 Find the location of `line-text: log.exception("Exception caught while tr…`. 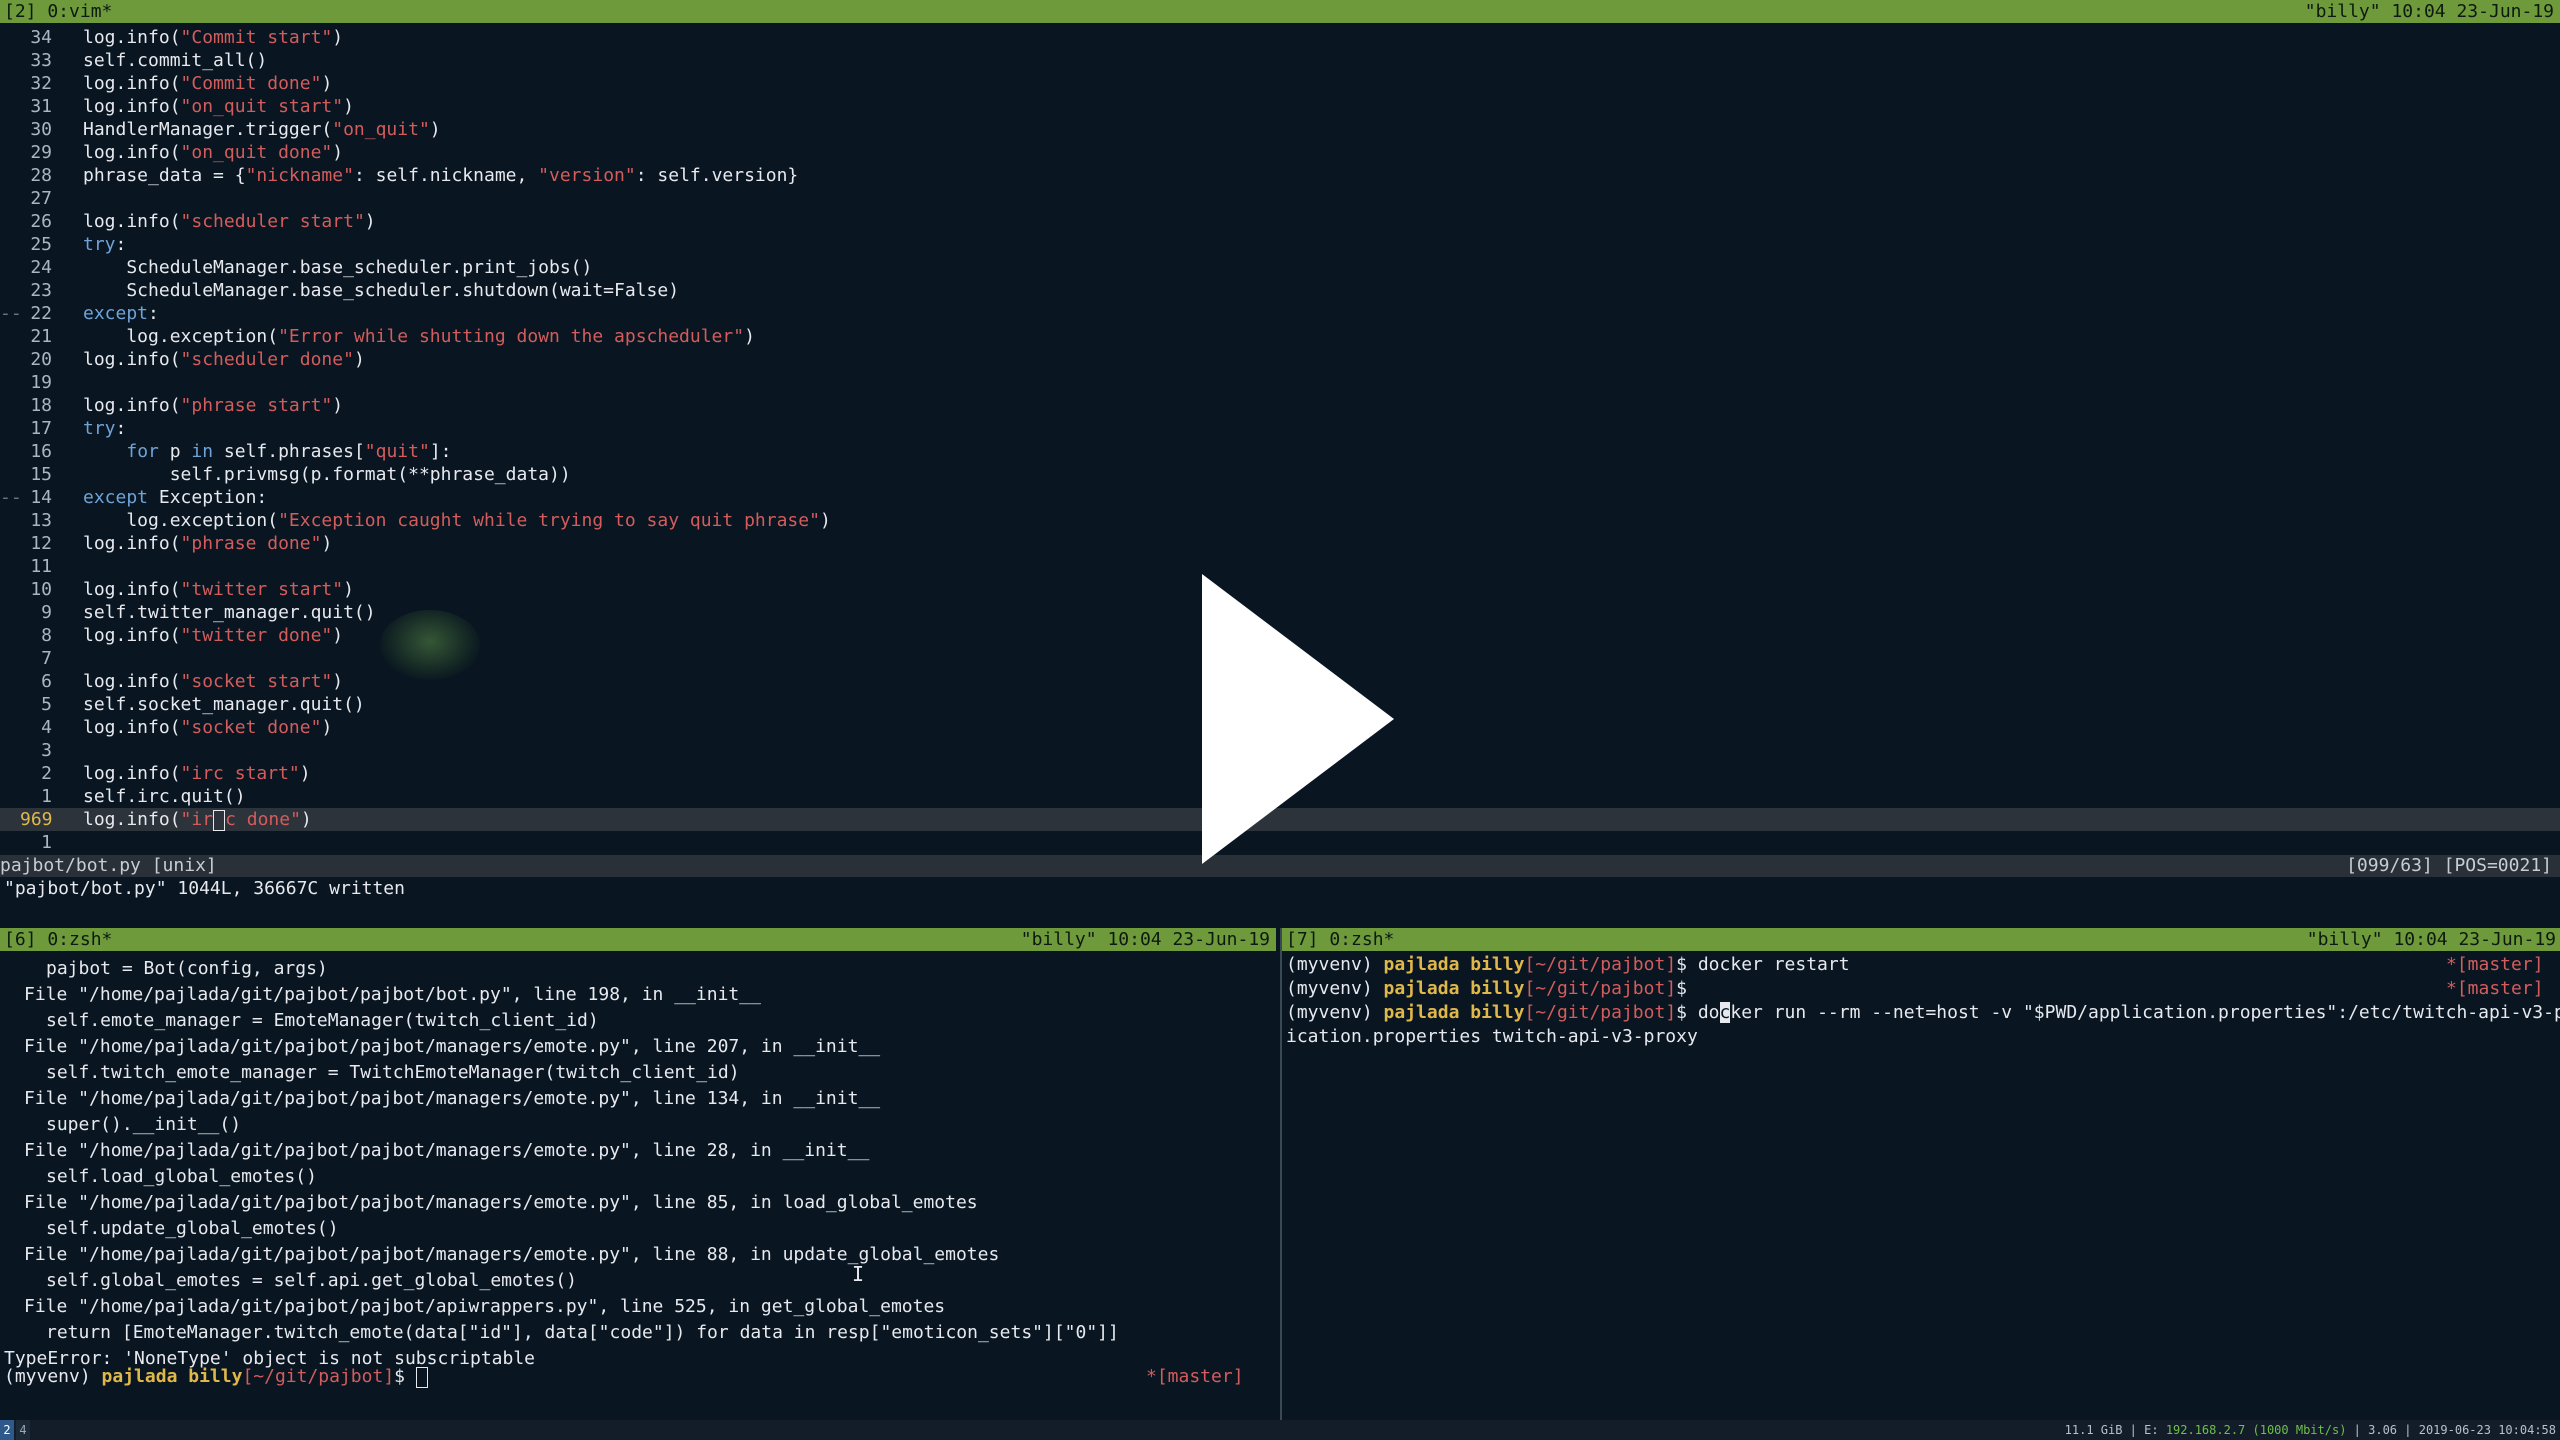

line-text: log.exception("Exception caught while tr… is located at coordinates (457, 520).